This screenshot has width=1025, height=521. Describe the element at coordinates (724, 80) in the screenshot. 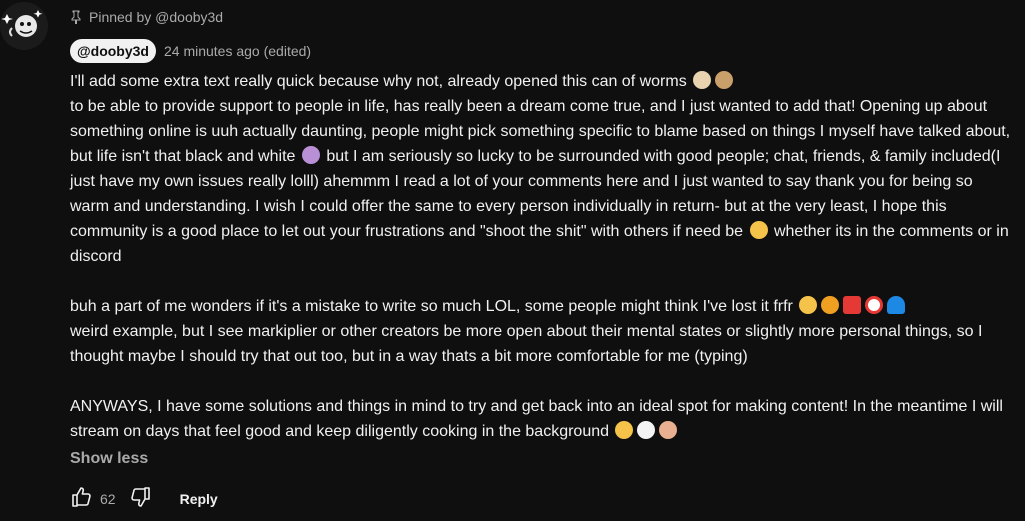

I see `see-no-evil-emoji-icon` at that location.